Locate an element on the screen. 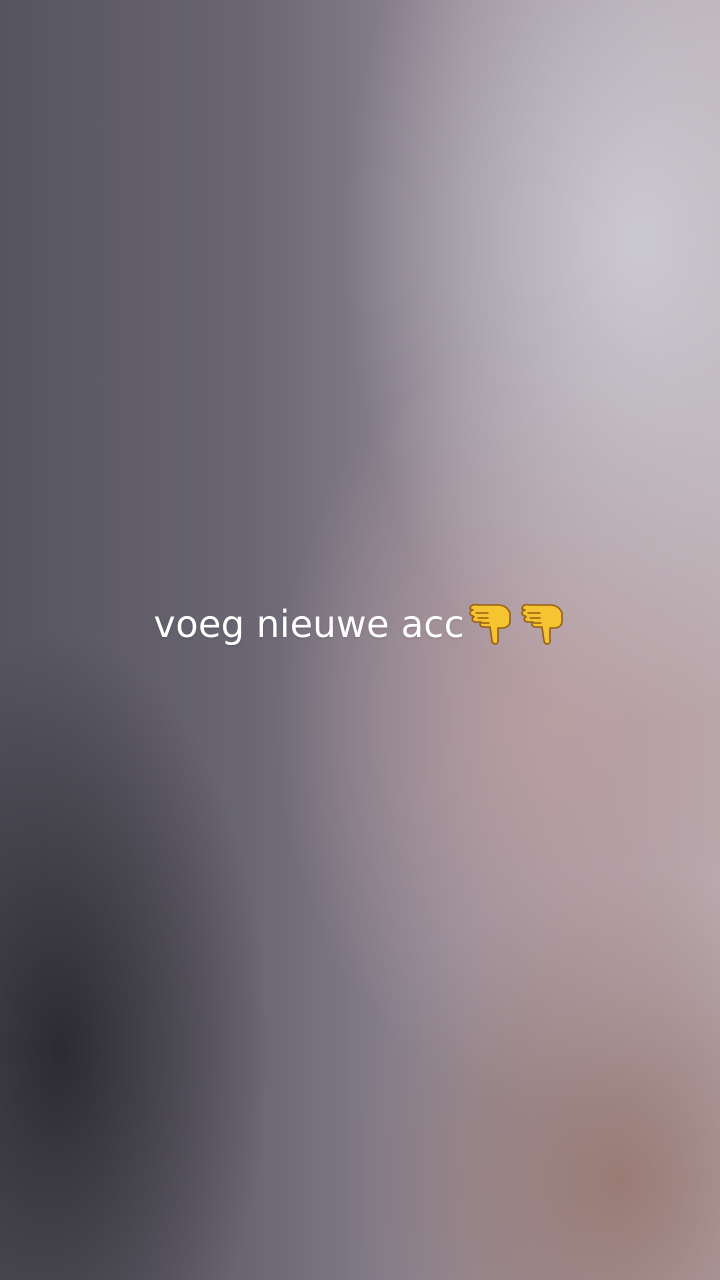  caption-overlay: voeg nieuwe acc is located at coordinates (360, 624).